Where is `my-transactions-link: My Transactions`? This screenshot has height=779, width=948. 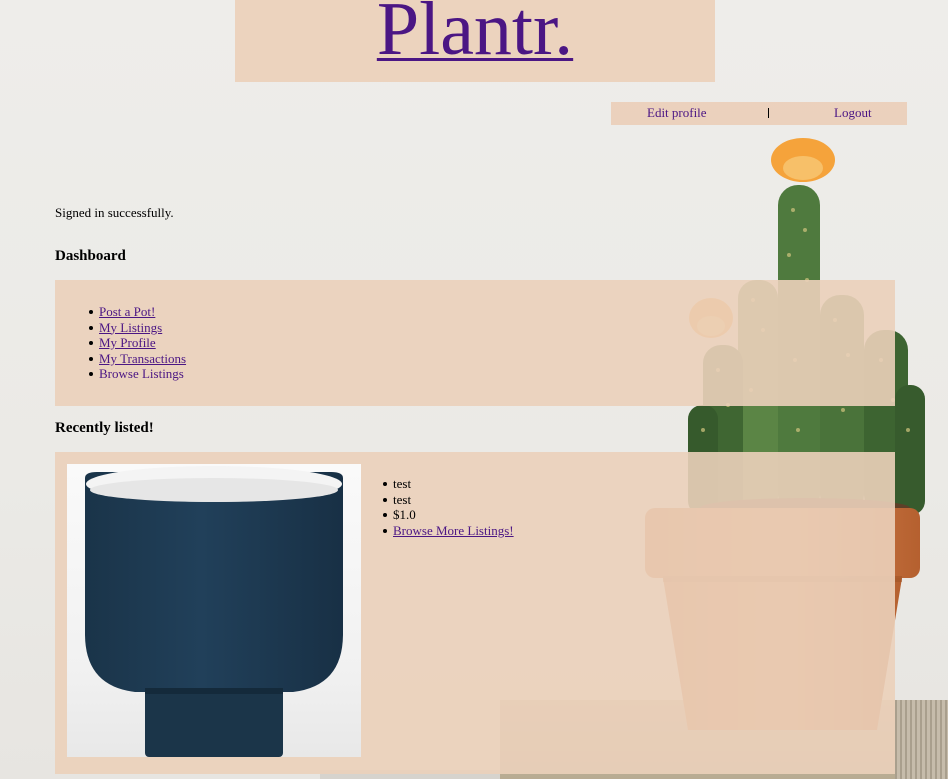
my-transactions-link: My Transactions is located at coordinates (142, 358).